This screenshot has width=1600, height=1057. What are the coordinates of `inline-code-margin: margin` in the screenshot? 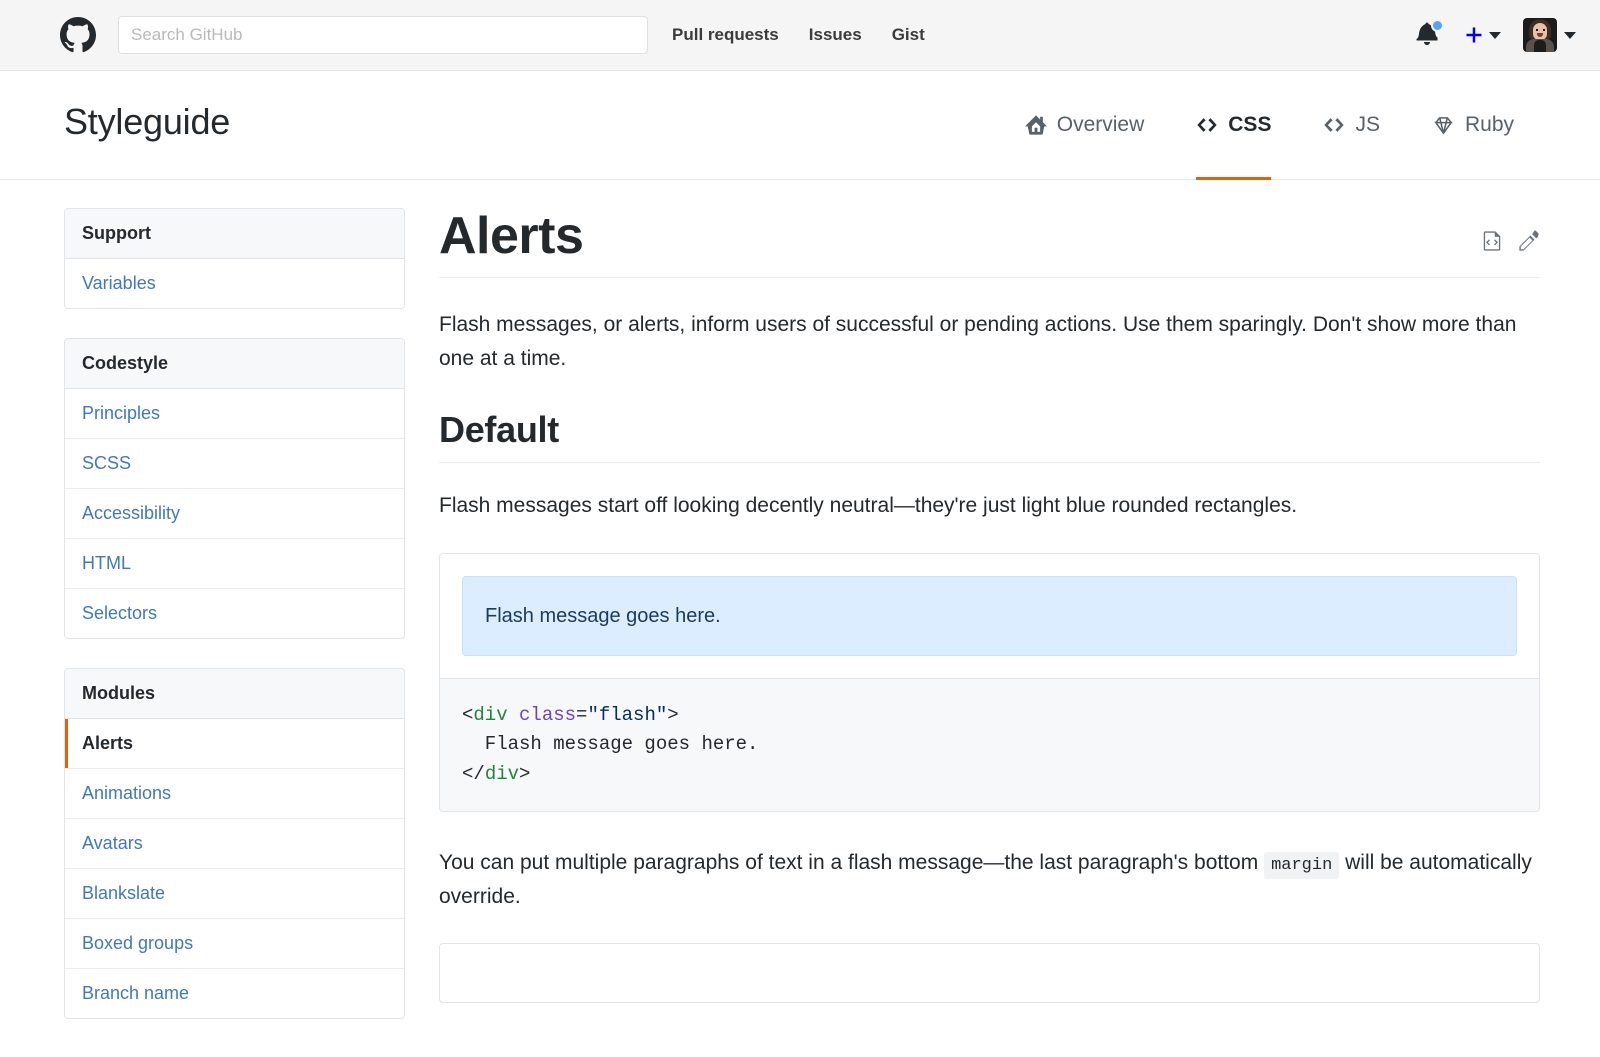 It's located at (1302, 866).